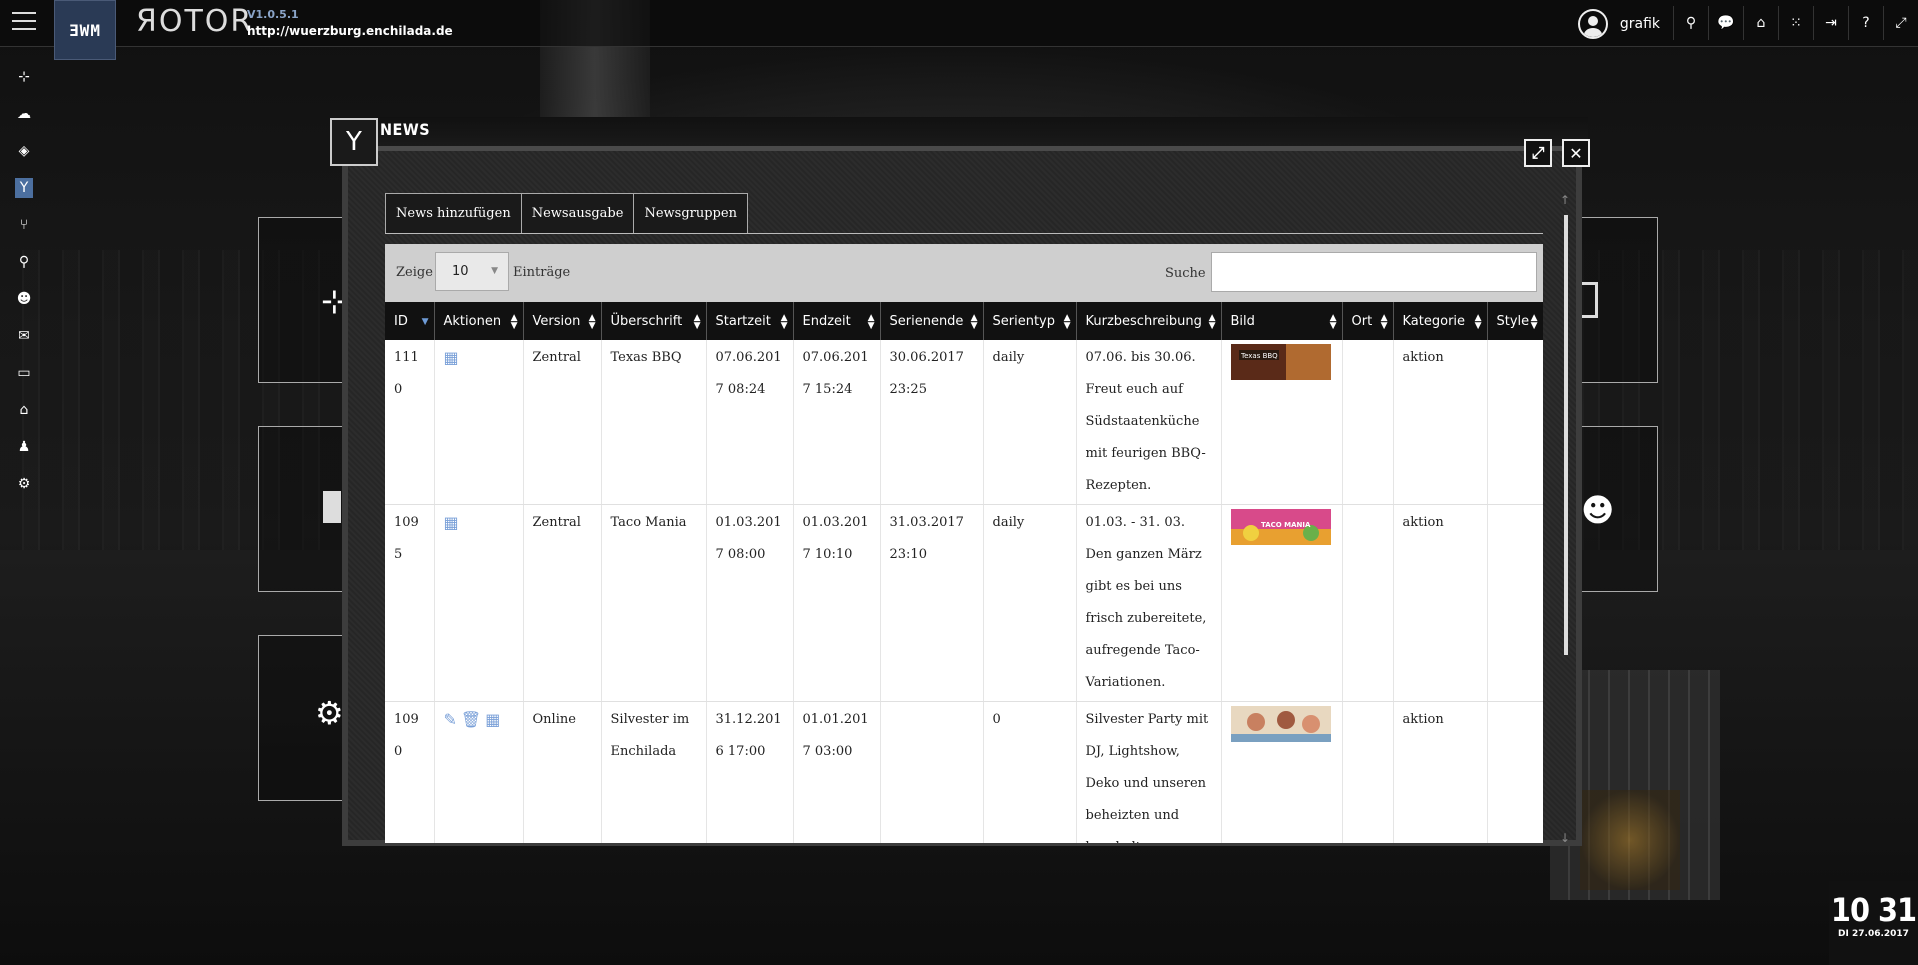 Image resolution: width=1918 pixels, height=965 pixels. What do you see at coordinates (24, 483) in the screenshot?
I see `sidebar-item-settings: ⚙` at bounding box center [24, 483].